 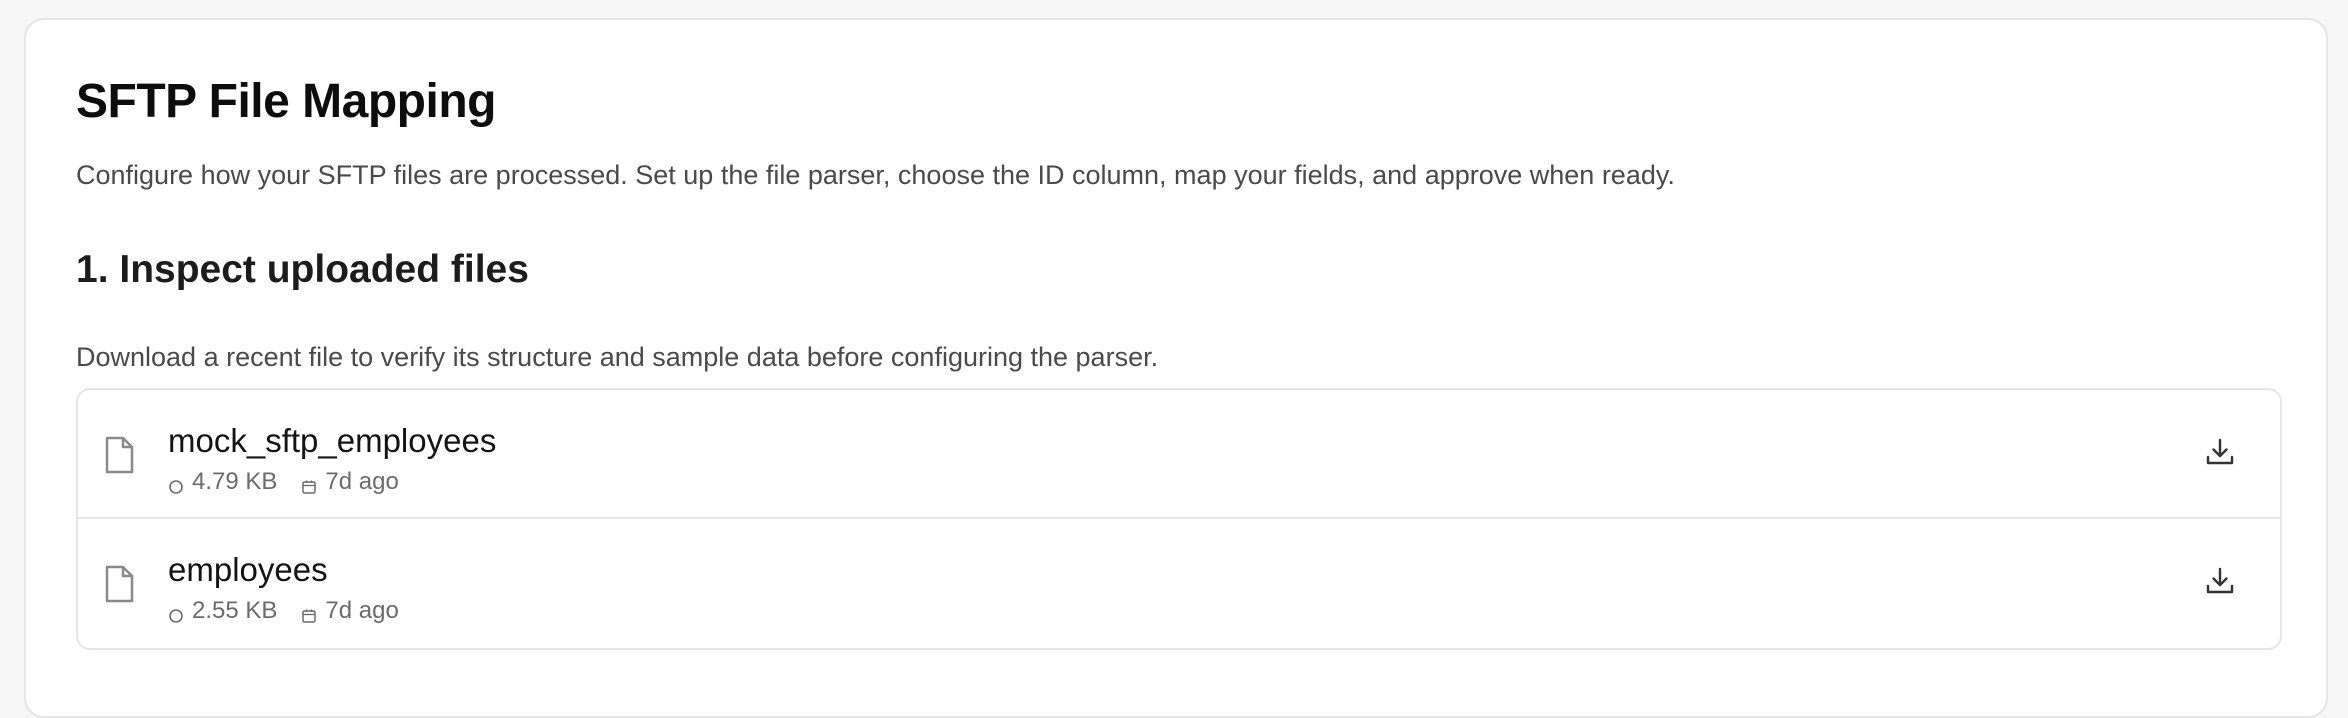 I want to click on file-size: 4.79 KB, so click(x=222, y=482).